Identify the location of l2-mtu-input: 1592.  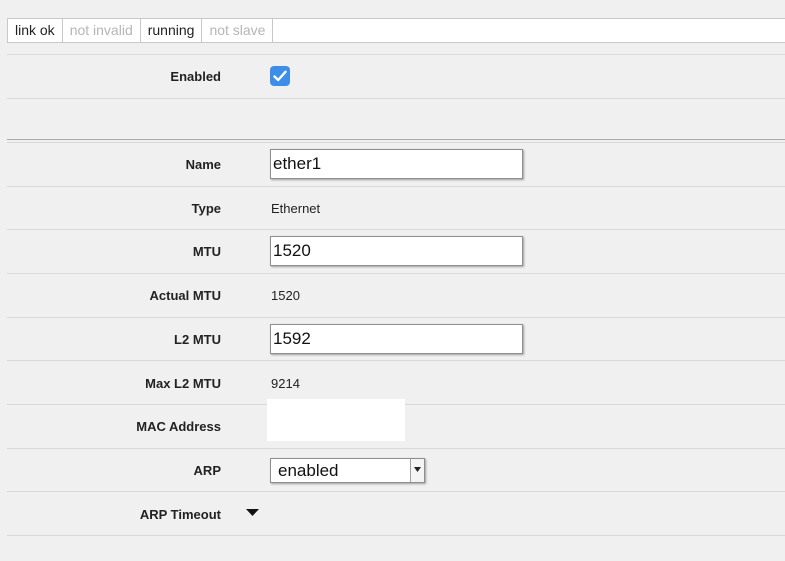
(396, 339).